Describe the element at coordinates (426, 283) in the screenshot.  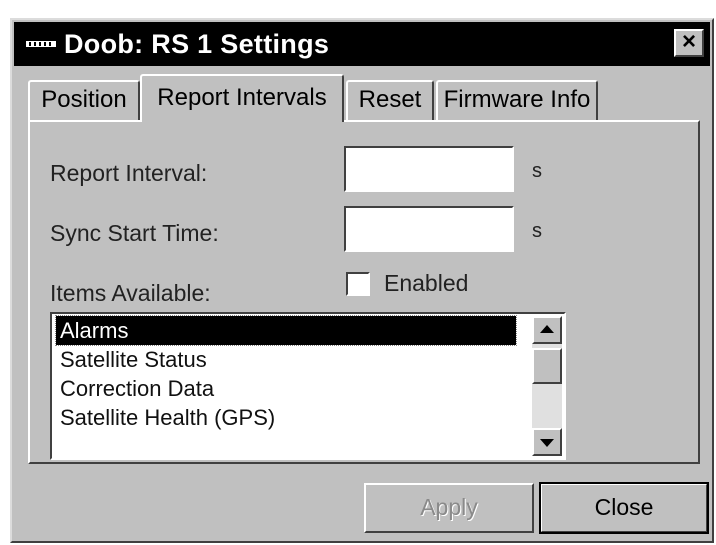
I see `enabled-label: Enabled` at that location.